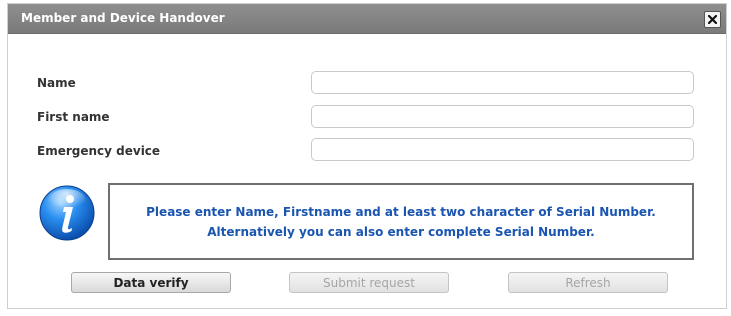  Describe the element at coordinates (502, 116) in the screenshot. I see `first-name-input` at that location.